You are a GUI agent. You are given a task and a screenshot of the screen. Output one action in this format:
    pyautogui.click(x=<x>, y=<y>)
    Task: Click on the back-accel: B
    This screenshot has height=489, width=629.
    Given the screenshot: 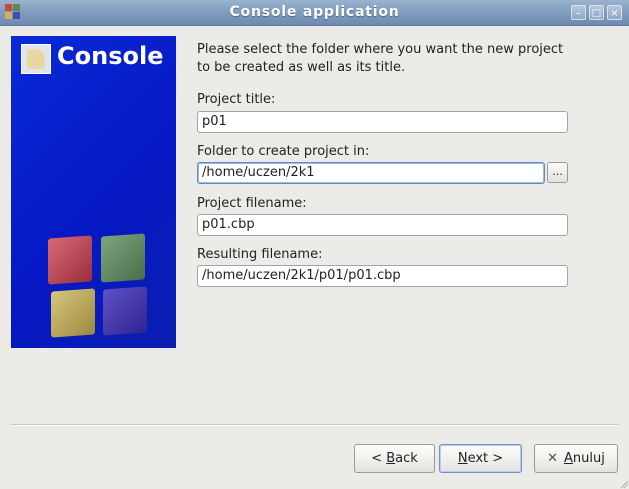 What is the action you would take?
    pyautogui.click(x=391, y=458)
    